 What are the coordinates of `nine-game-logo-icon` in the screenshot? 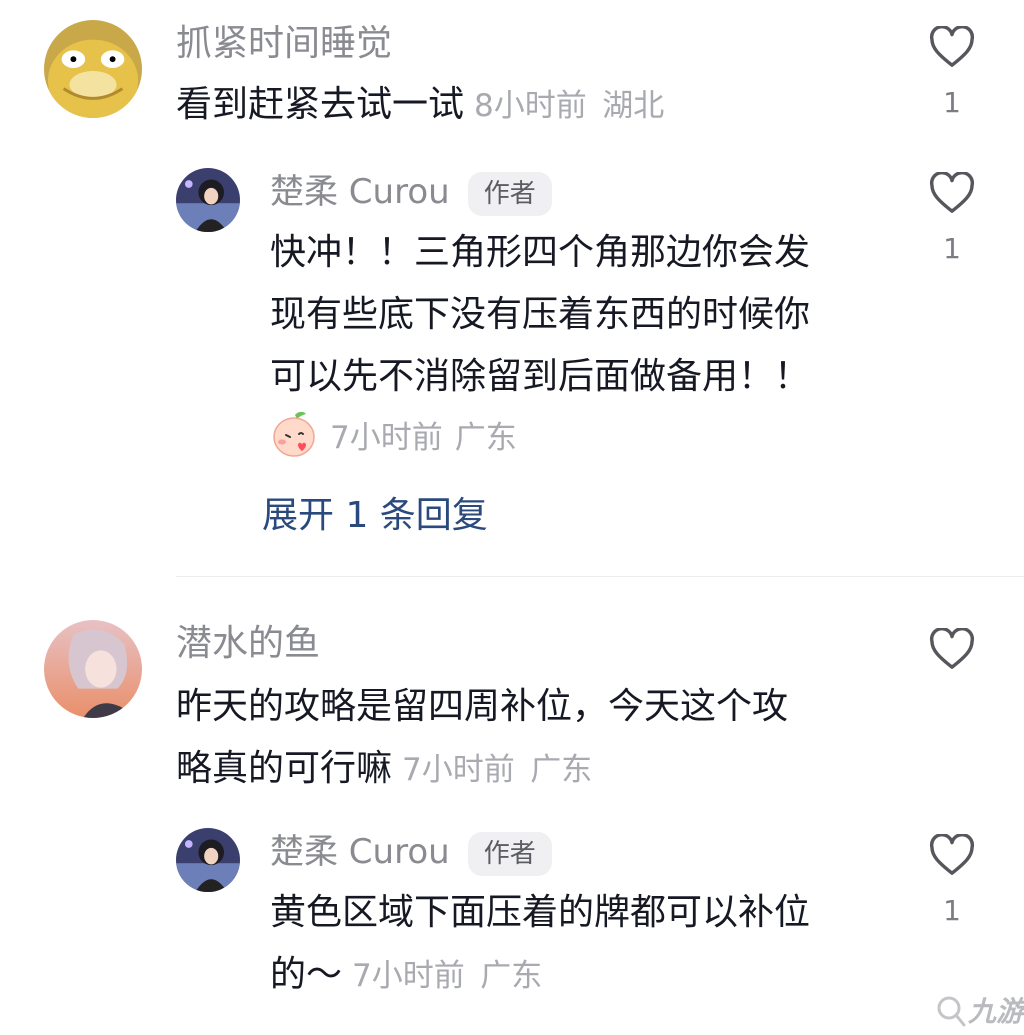 It's located at (951, 1011).